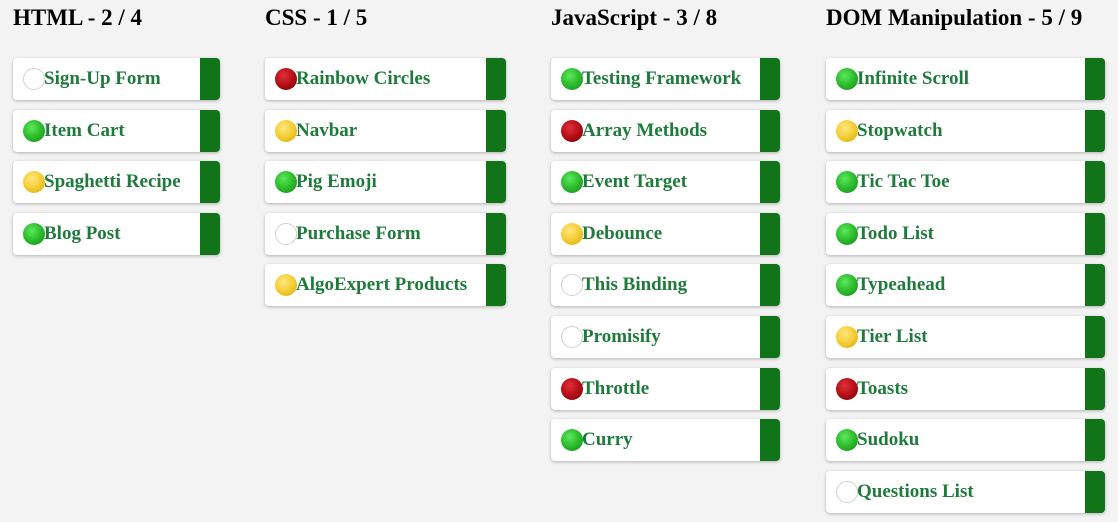  What do you see at coordinates (965, 388) in the screenshot?
I see `question-item: Toasts` at bounding box center [965, 388].